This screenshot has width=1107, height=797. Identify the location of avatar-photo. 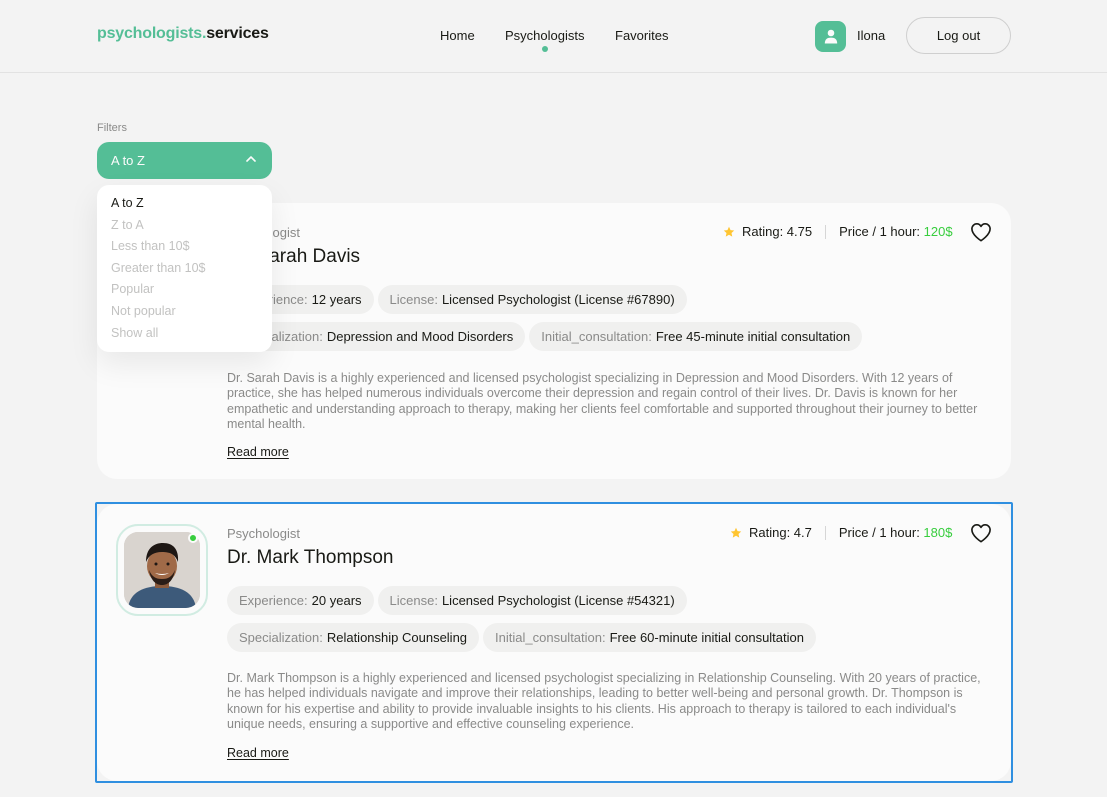
(162, 570).